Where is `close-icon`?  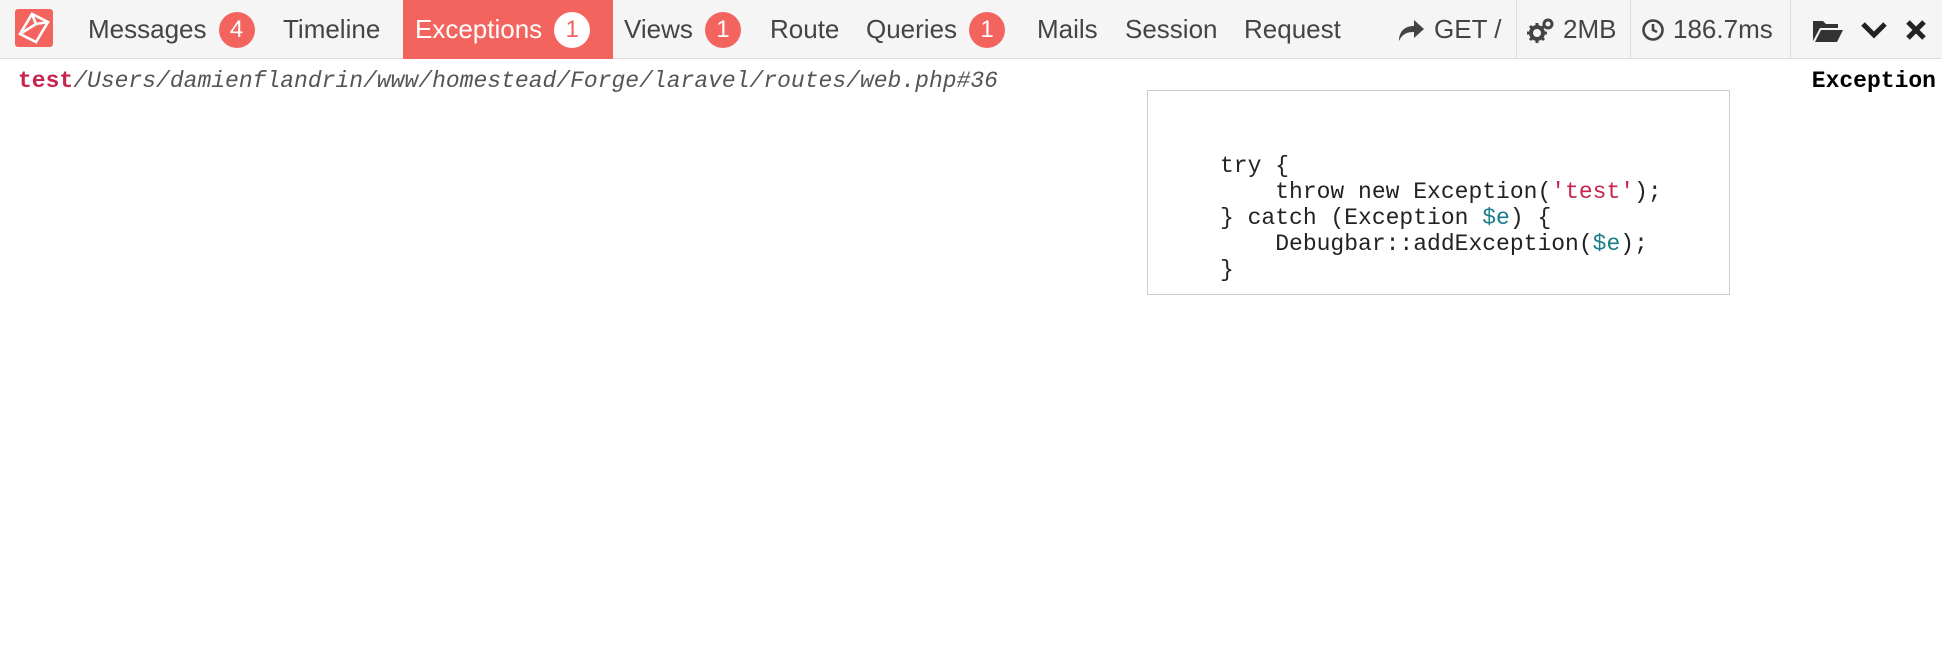 close-icon is located at coordinates (1916, 30).